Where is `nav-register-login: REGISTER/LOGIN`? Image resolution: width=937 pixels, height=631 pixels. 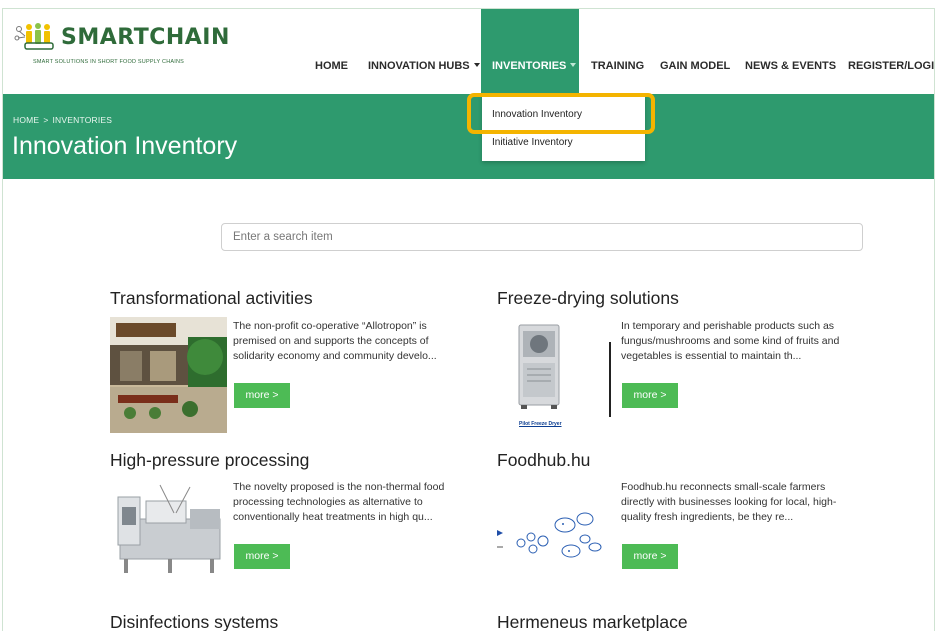
nav-register-login: REGISTER/LOGIN is located at coordinates (891, 51).